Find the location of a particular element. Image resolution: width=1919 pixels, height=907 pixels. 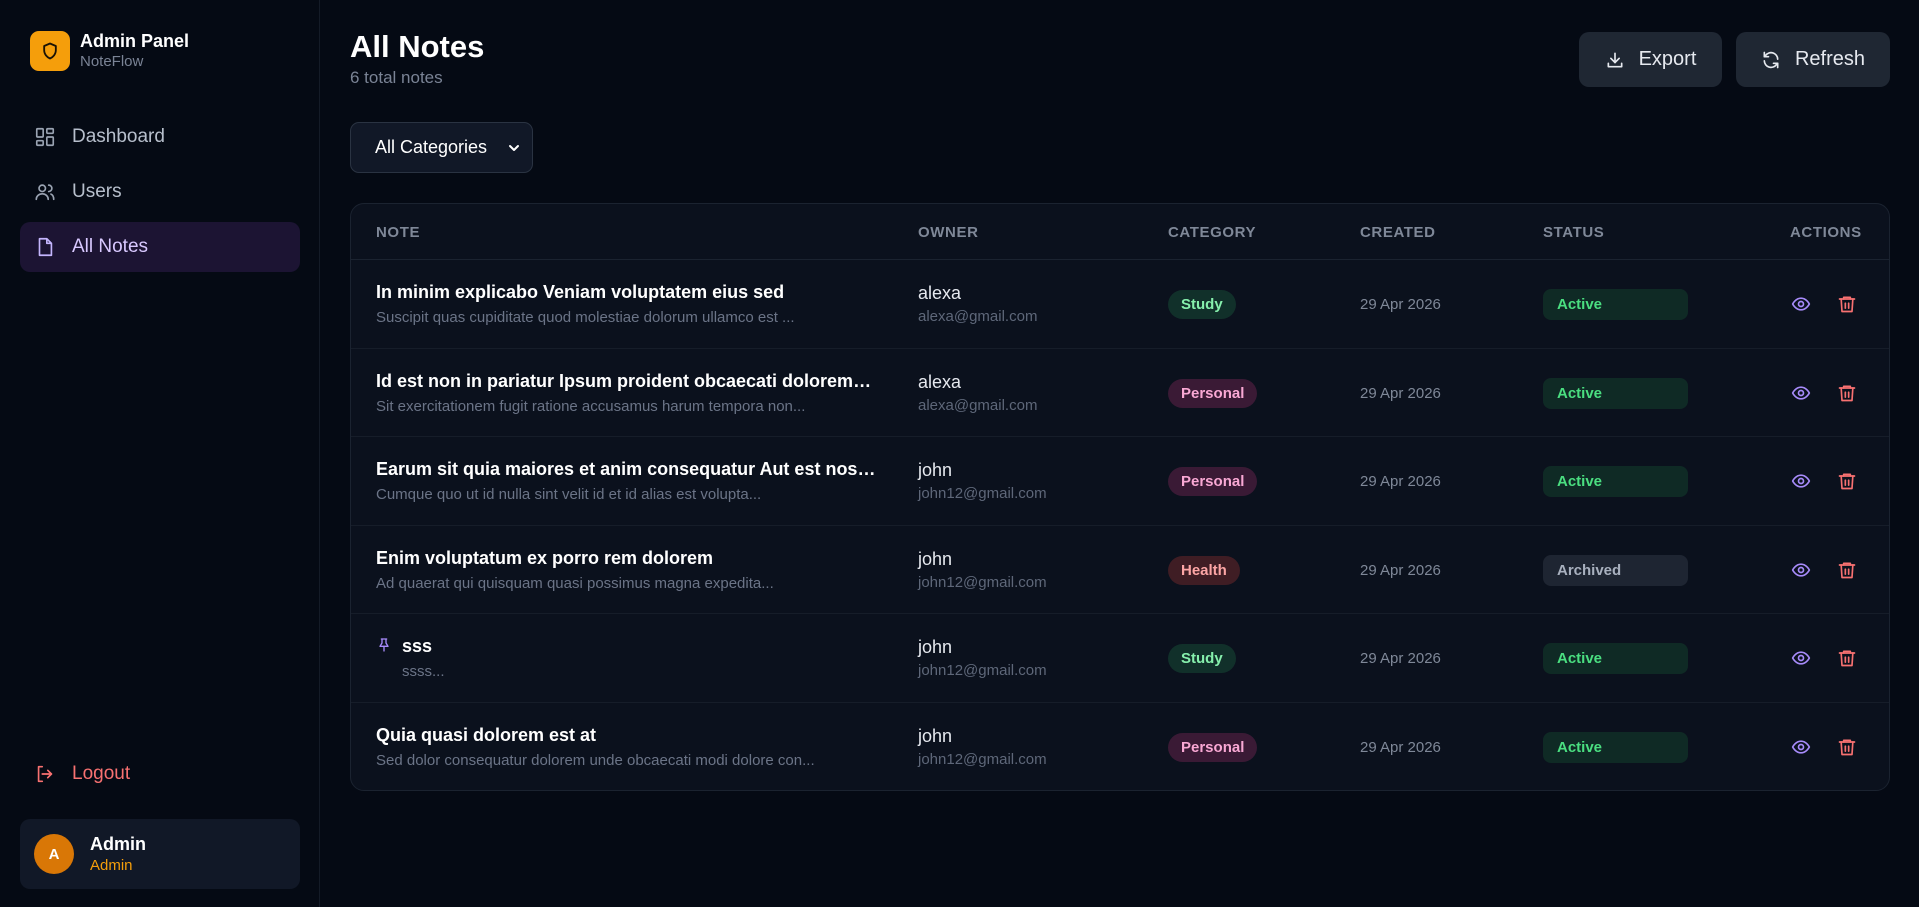

users-icon is located at coordinates (45, 192).